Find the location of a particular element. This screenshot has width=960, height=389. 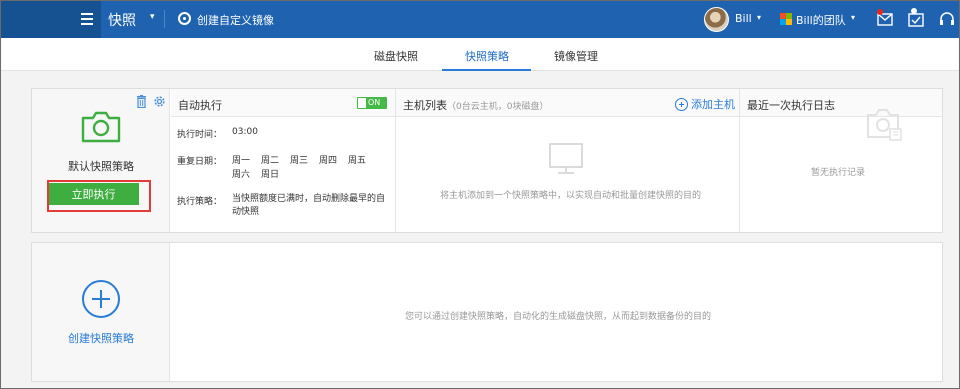

exec-log-header: 最近一次执行日志 is located at coordinates (841, 103).